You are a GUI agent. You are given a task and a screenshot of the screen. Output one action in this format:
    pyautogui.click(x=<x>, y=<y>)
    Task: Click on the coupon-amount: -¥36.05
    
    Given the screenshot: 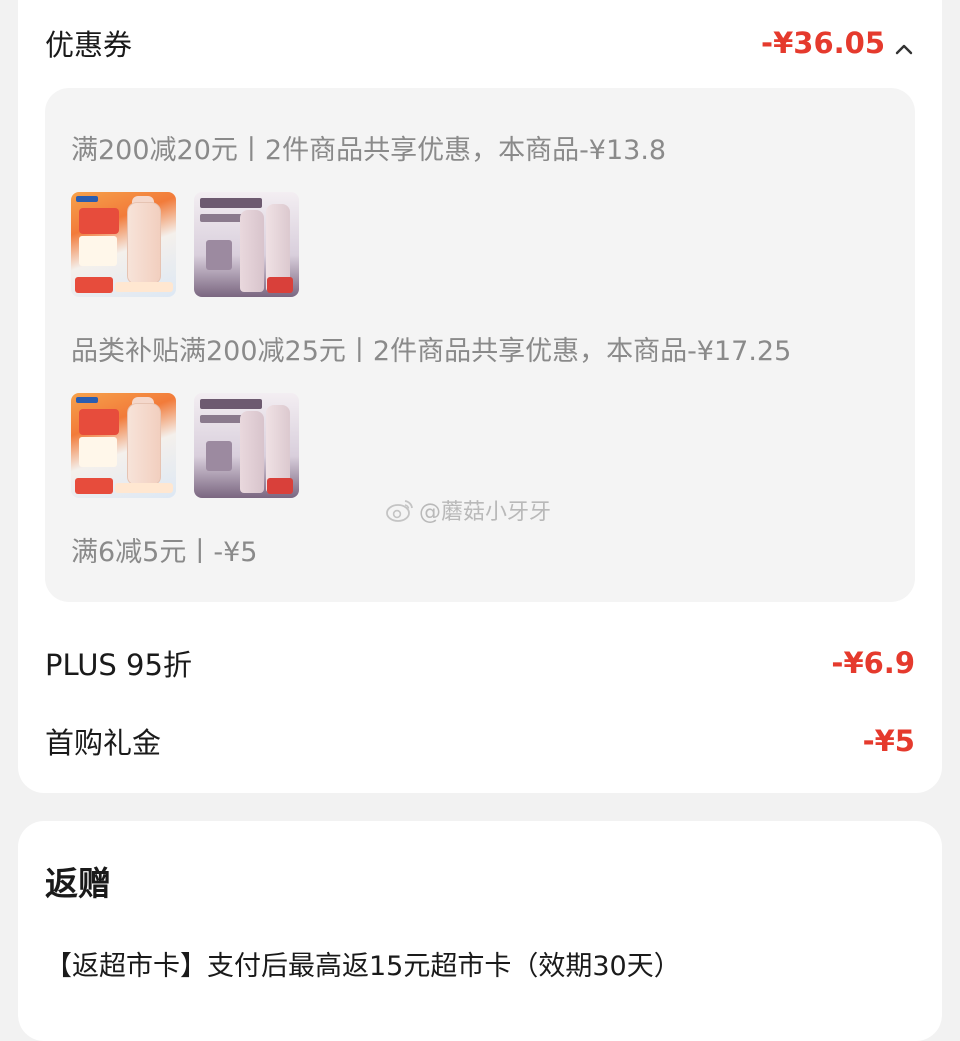 What is the action you would take?
    pyautogui.click(x=823, y=43)
    